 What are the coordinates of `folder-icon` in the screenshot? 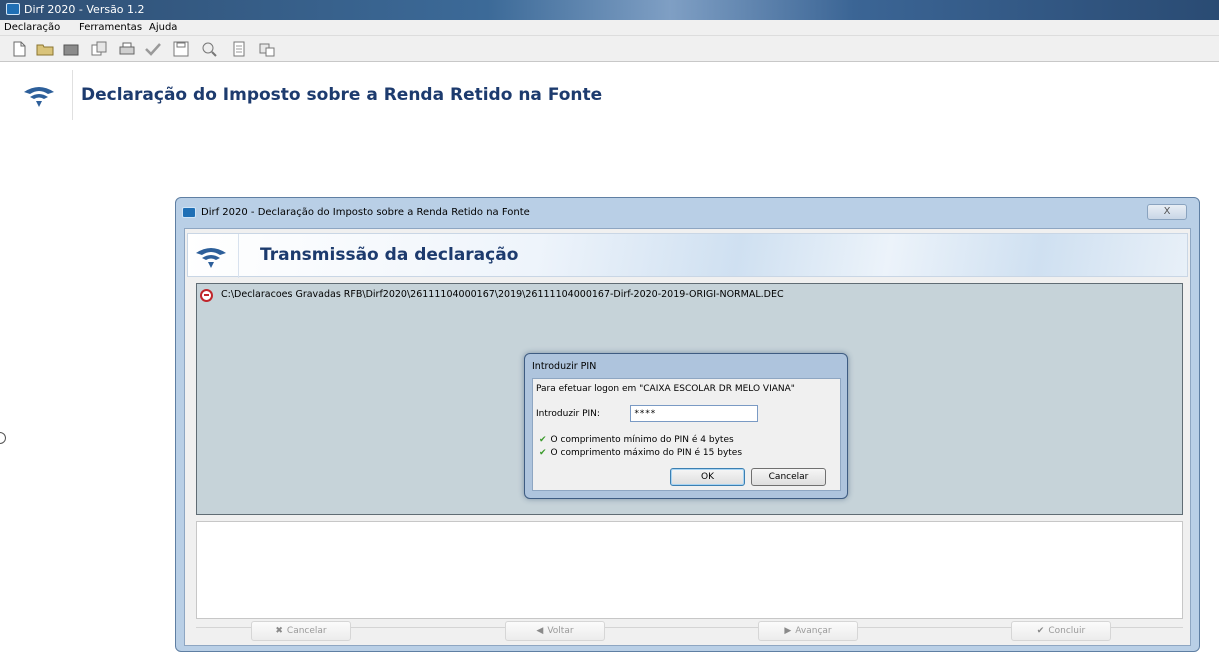 It's located at (71, 49).